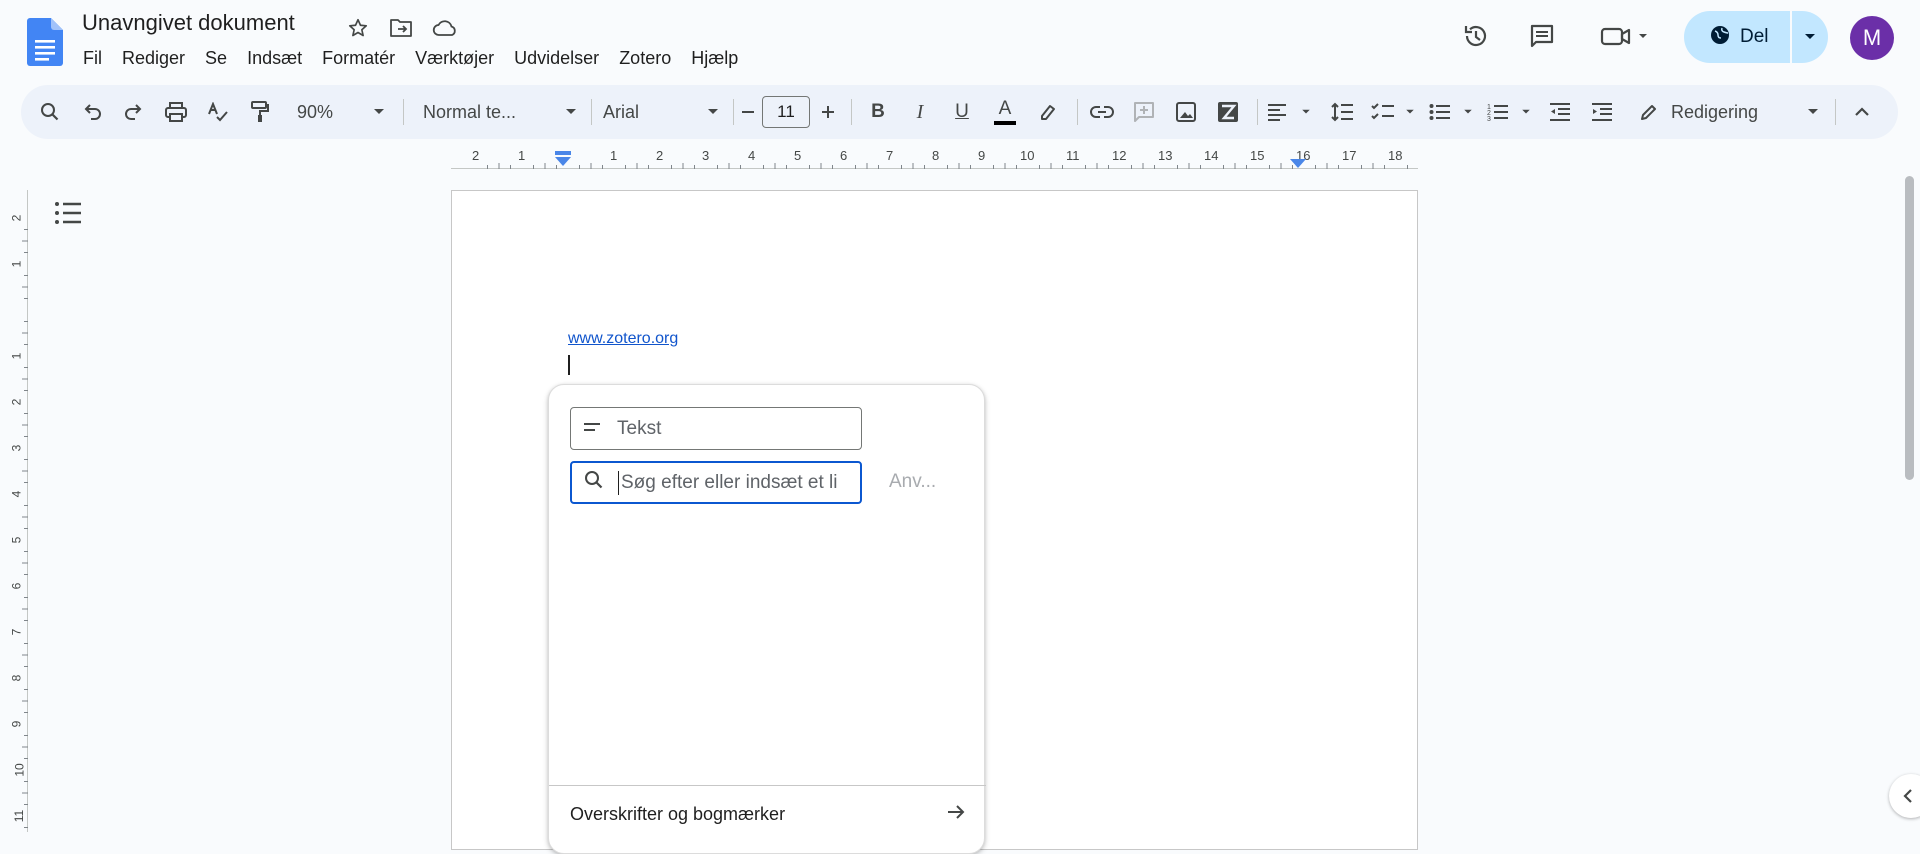  What do you see at coordinates (1560, 112) in the screenshot?
I see `decrease-indent-icon` at bounding box center [1560, 112].